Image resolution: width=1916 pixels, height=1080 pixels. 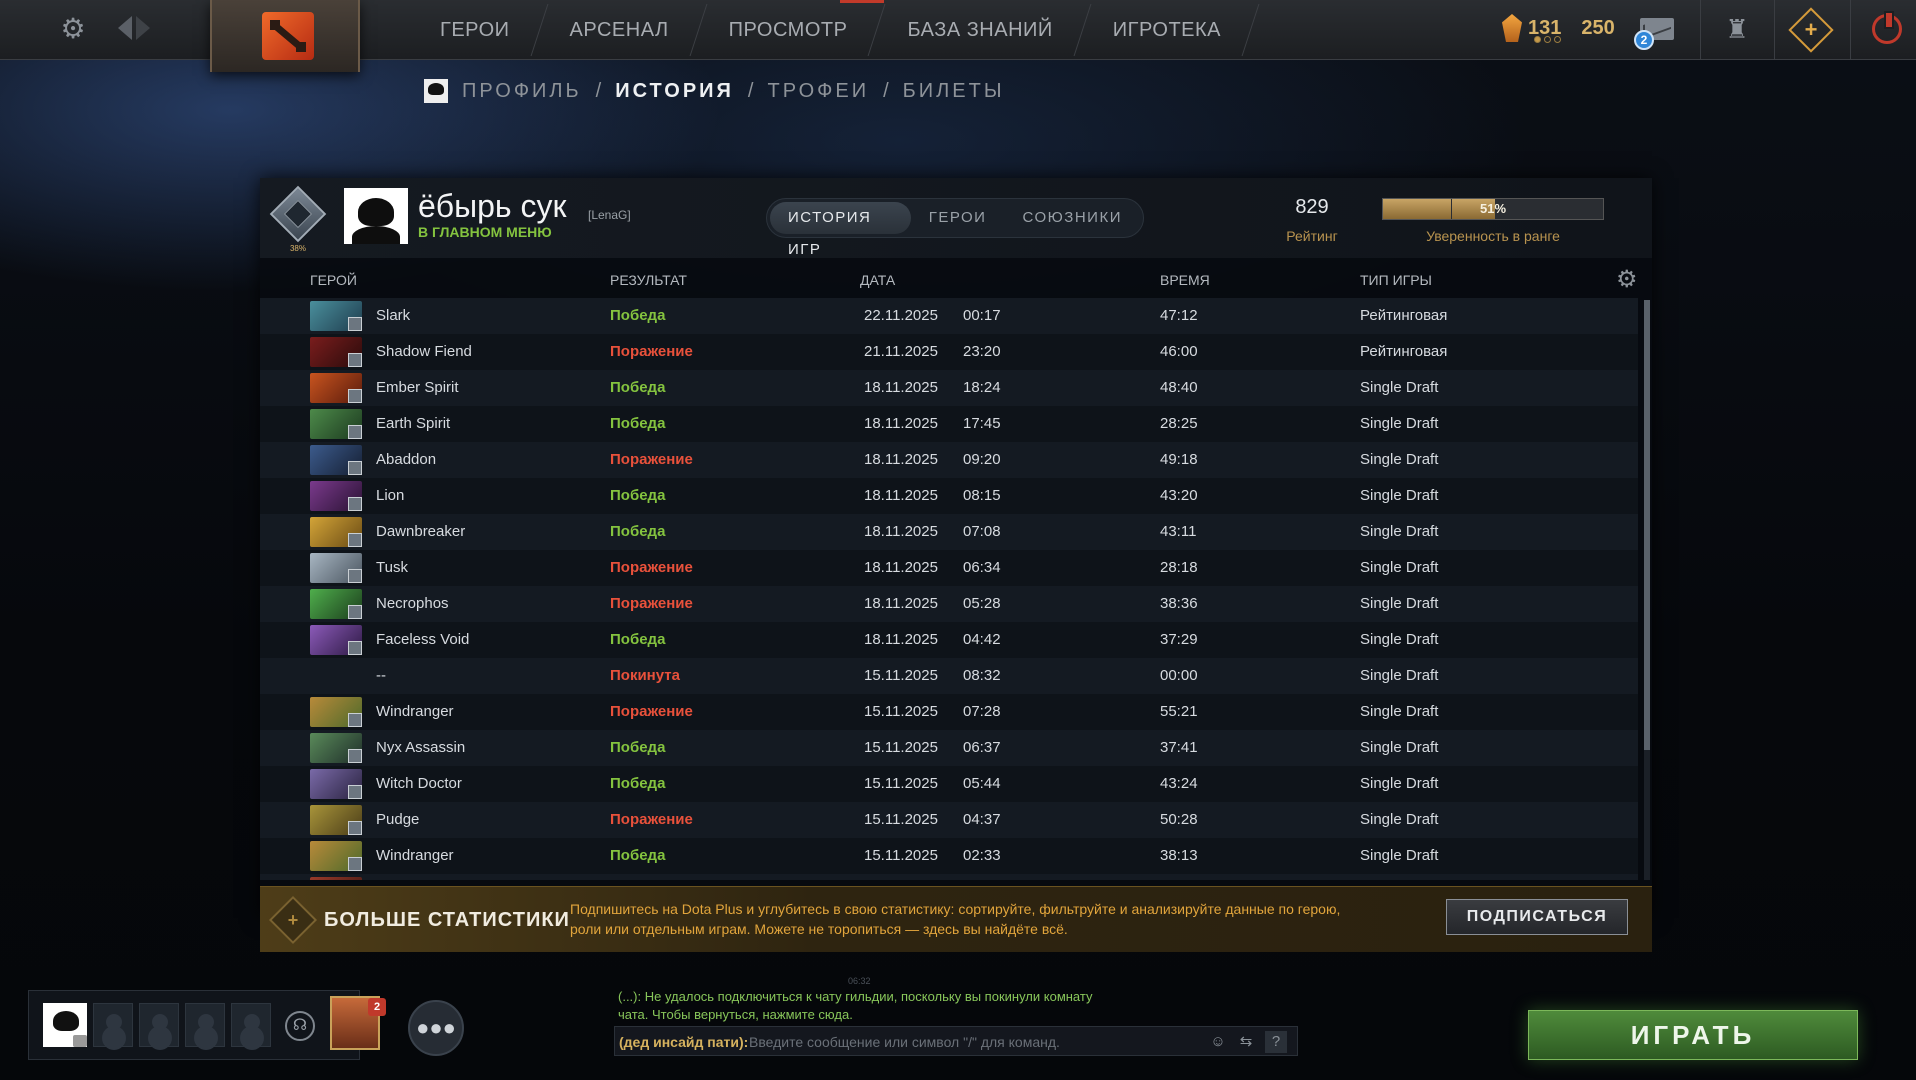 I want to click on chat-channel-label: (дед инсайд пати):, so click(x=683, y=1042).